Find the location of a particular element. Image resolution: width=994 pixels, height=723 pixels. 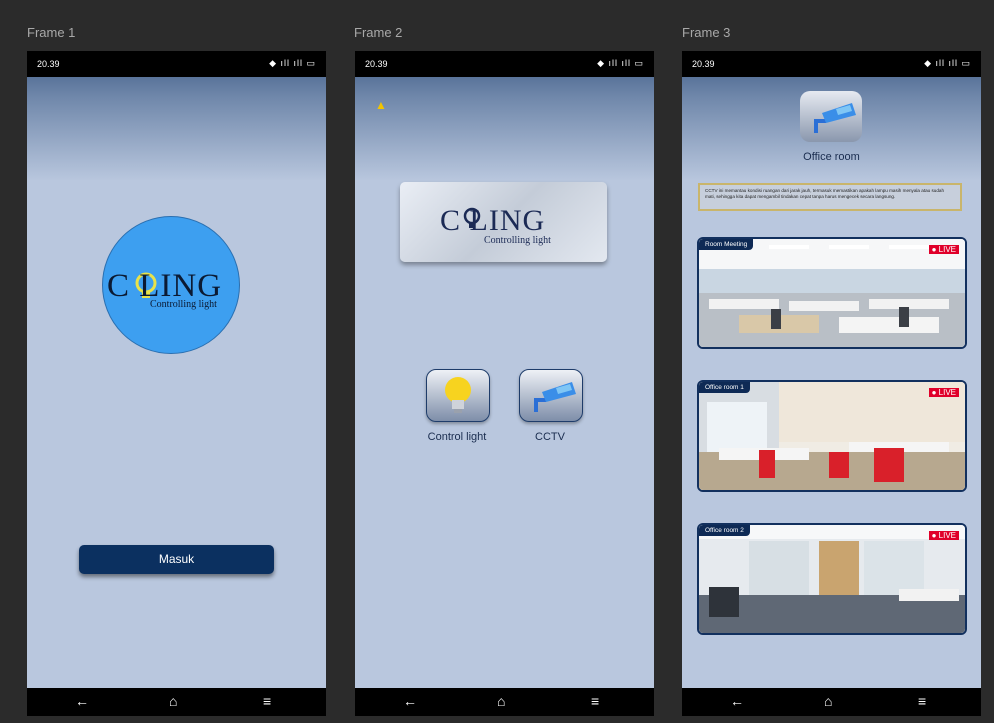

camera-card-room-meeting: Room Meeting ● LIVE is located at coordinates (832, 293).